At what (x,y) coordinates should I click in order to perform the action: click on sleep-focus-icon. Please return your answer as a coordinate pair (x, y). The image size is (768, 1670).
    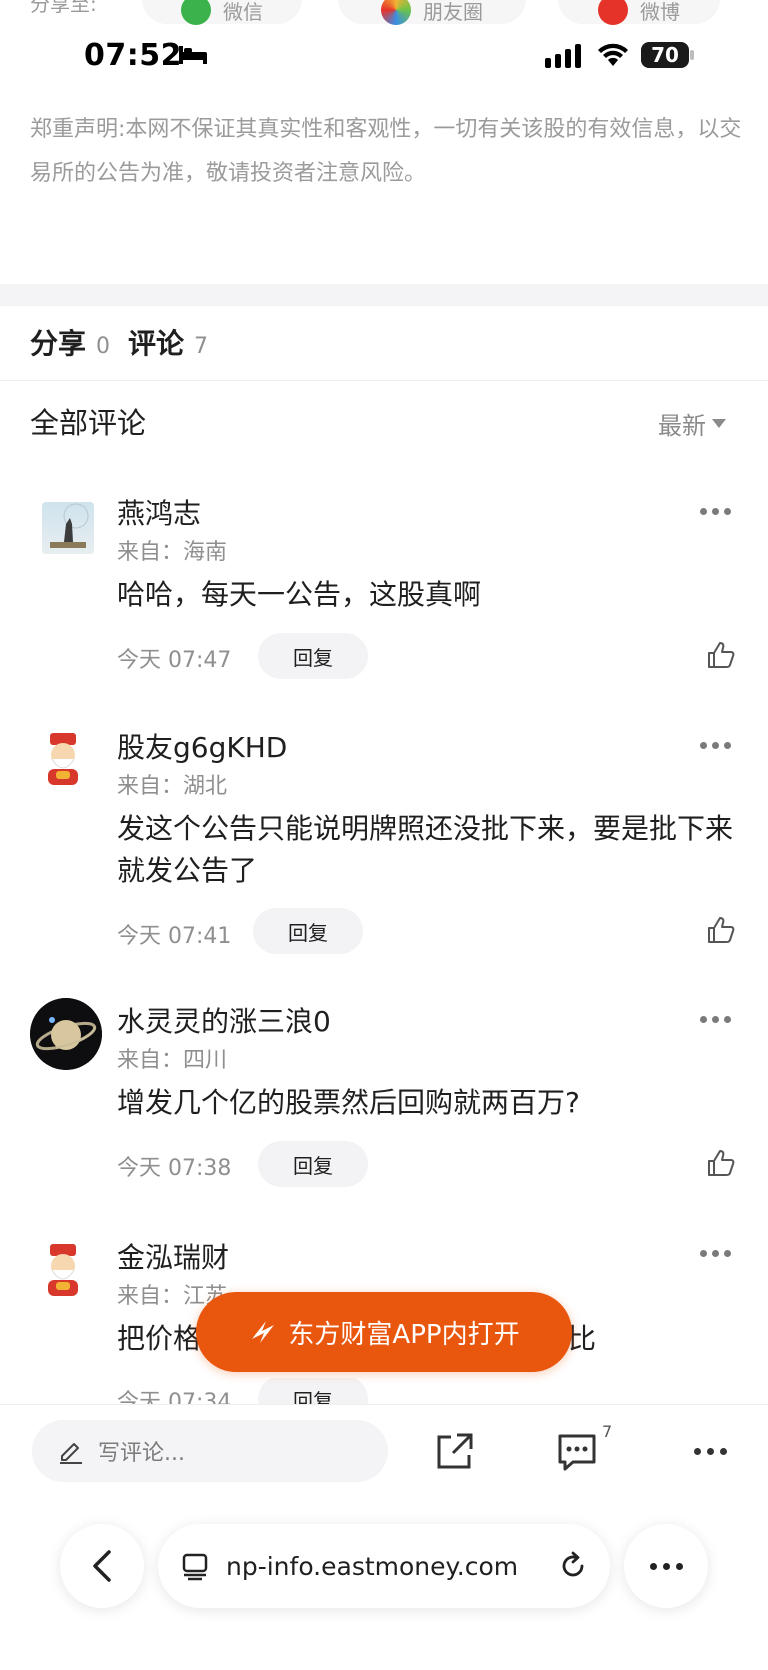
    Looking at the image, I should click on (193, 55).